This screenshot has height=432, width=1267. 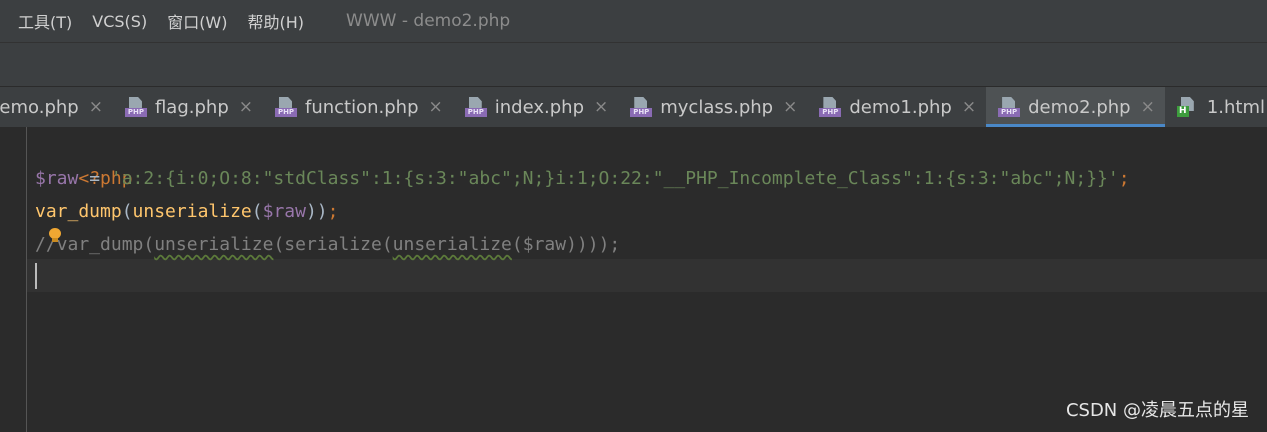 What do you see at coordinates (94, 178) in the screenshot?
I see `operator: =` at bounding box center [94, 178].